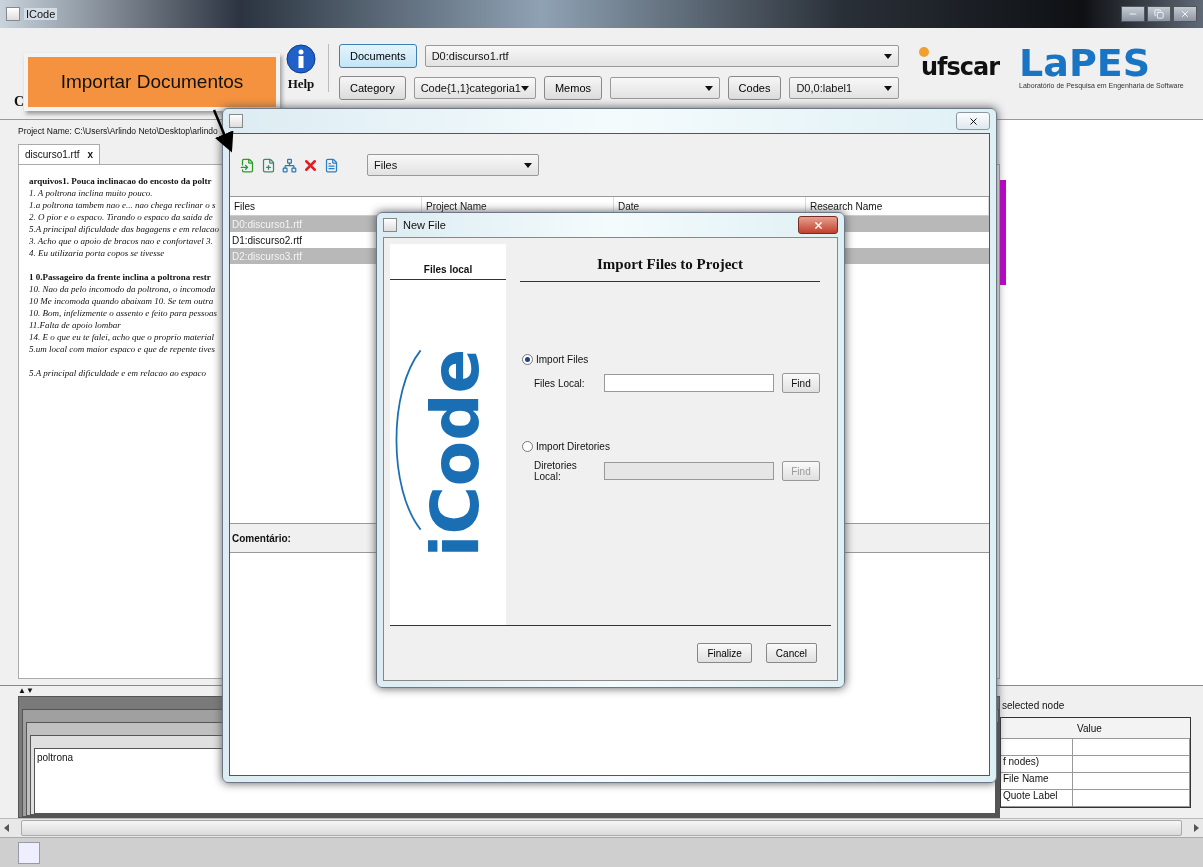 The width and height of the screenshot is (1203, 867). I want to click on dialog-title: New File, so click(424, 225).